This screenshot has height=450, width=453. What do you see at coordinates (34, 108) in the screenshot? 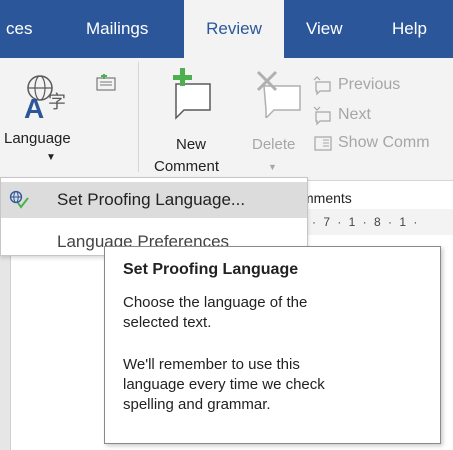
I see `svg-text: A` at bounding box center [34, 108].